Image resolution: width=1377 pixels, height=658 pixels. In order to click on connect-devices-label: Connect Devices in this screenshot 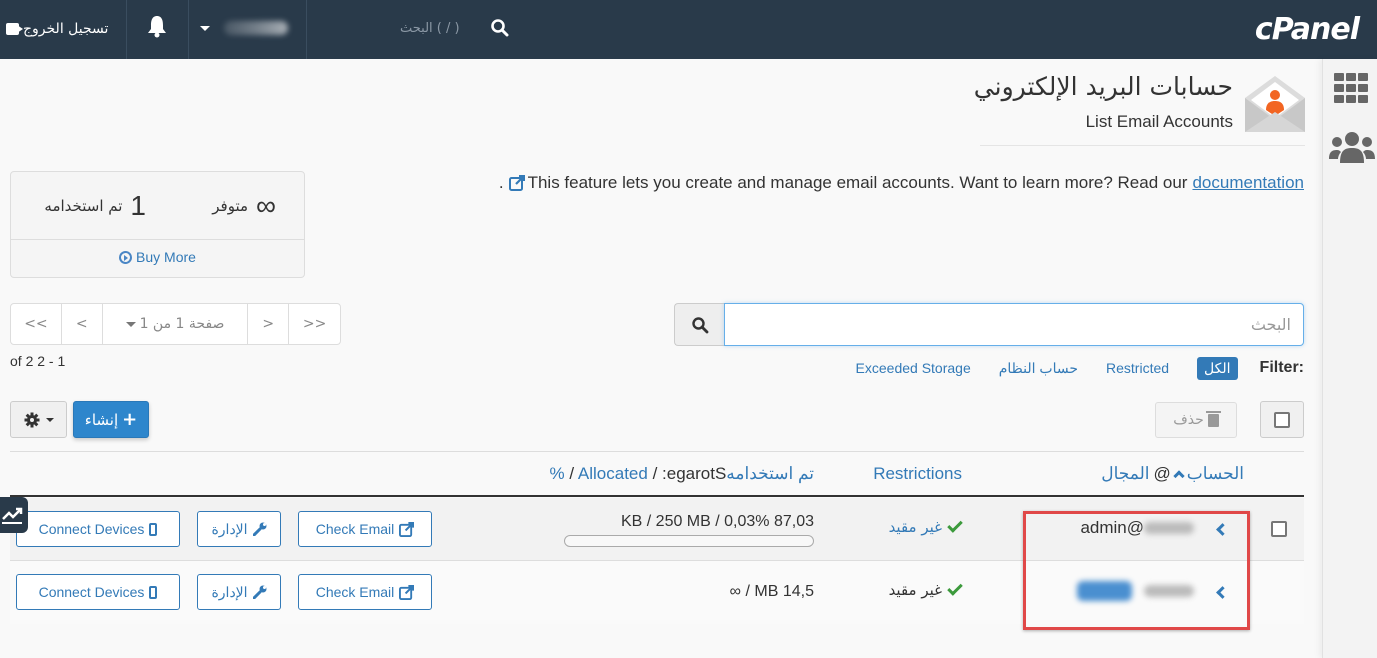, I will do `click(91, 529)`.